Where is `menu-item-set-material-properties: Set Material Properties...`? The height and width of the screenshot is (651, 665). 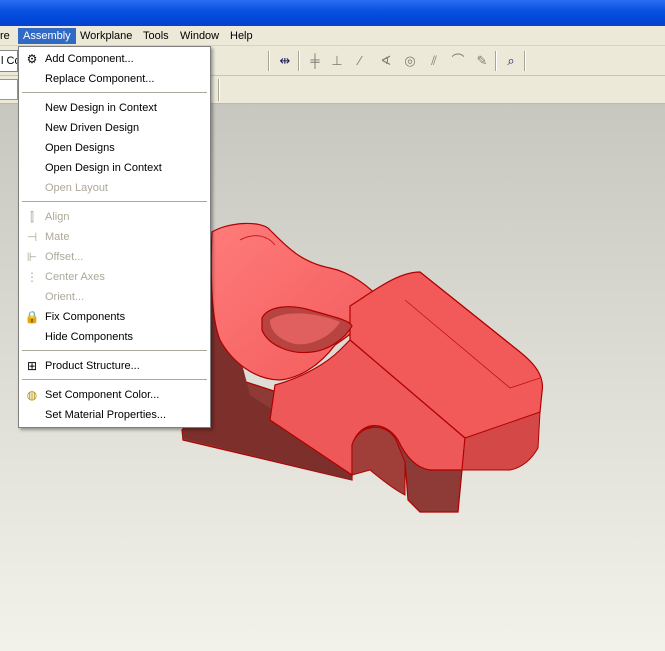
menu-item-set-material-properties: Set Material Properties... is located at coordinates (114, 415).